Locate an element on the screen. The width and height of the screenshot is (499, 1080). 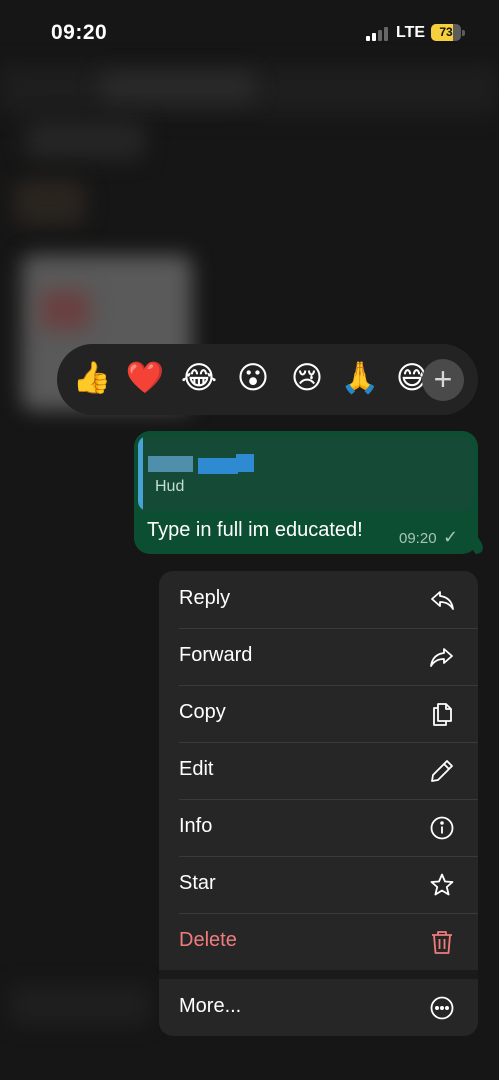
reaction-heart: ❤️ is located at coordinates (145, 378).